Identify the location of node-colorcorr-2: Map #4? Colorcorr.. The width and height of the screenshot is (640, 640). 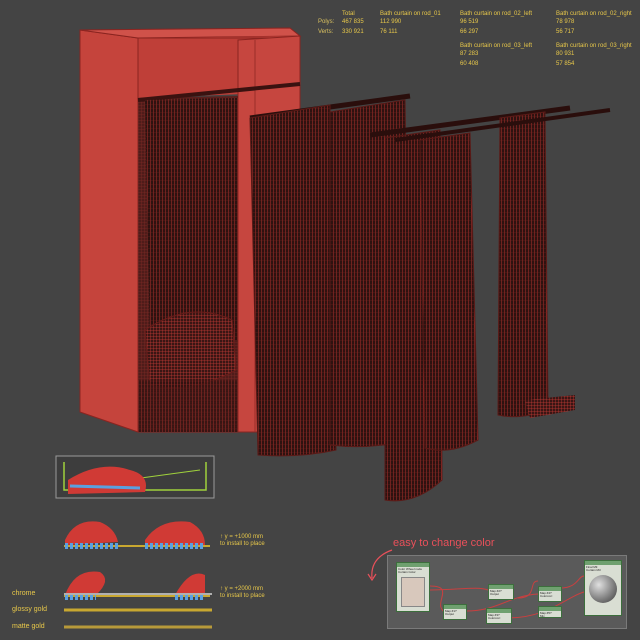
(550, 594).